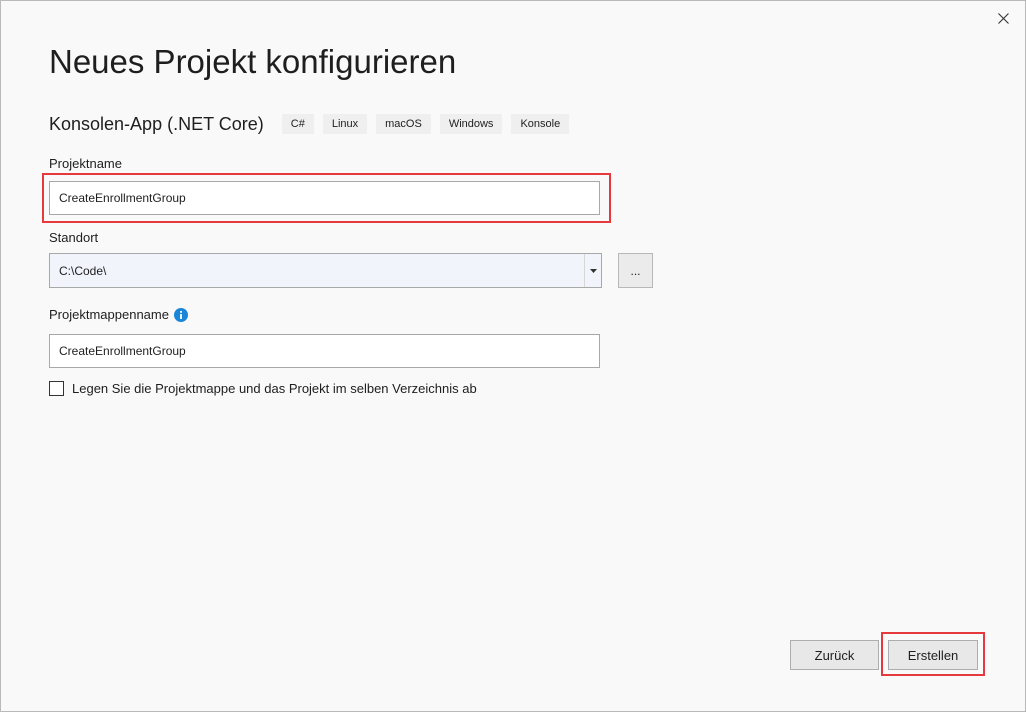  Describe the element at coordinates (540, 124) in the screenshot. I see `tag-console: Konsole` at that location.